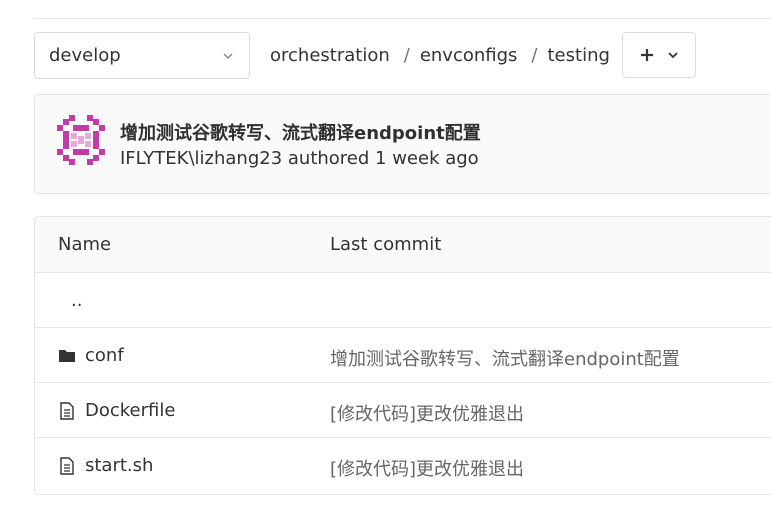 Image resolution: width=771 pixels, height=524 pixels. I want to click on file-name: Dockerfile, so click(130, 410).